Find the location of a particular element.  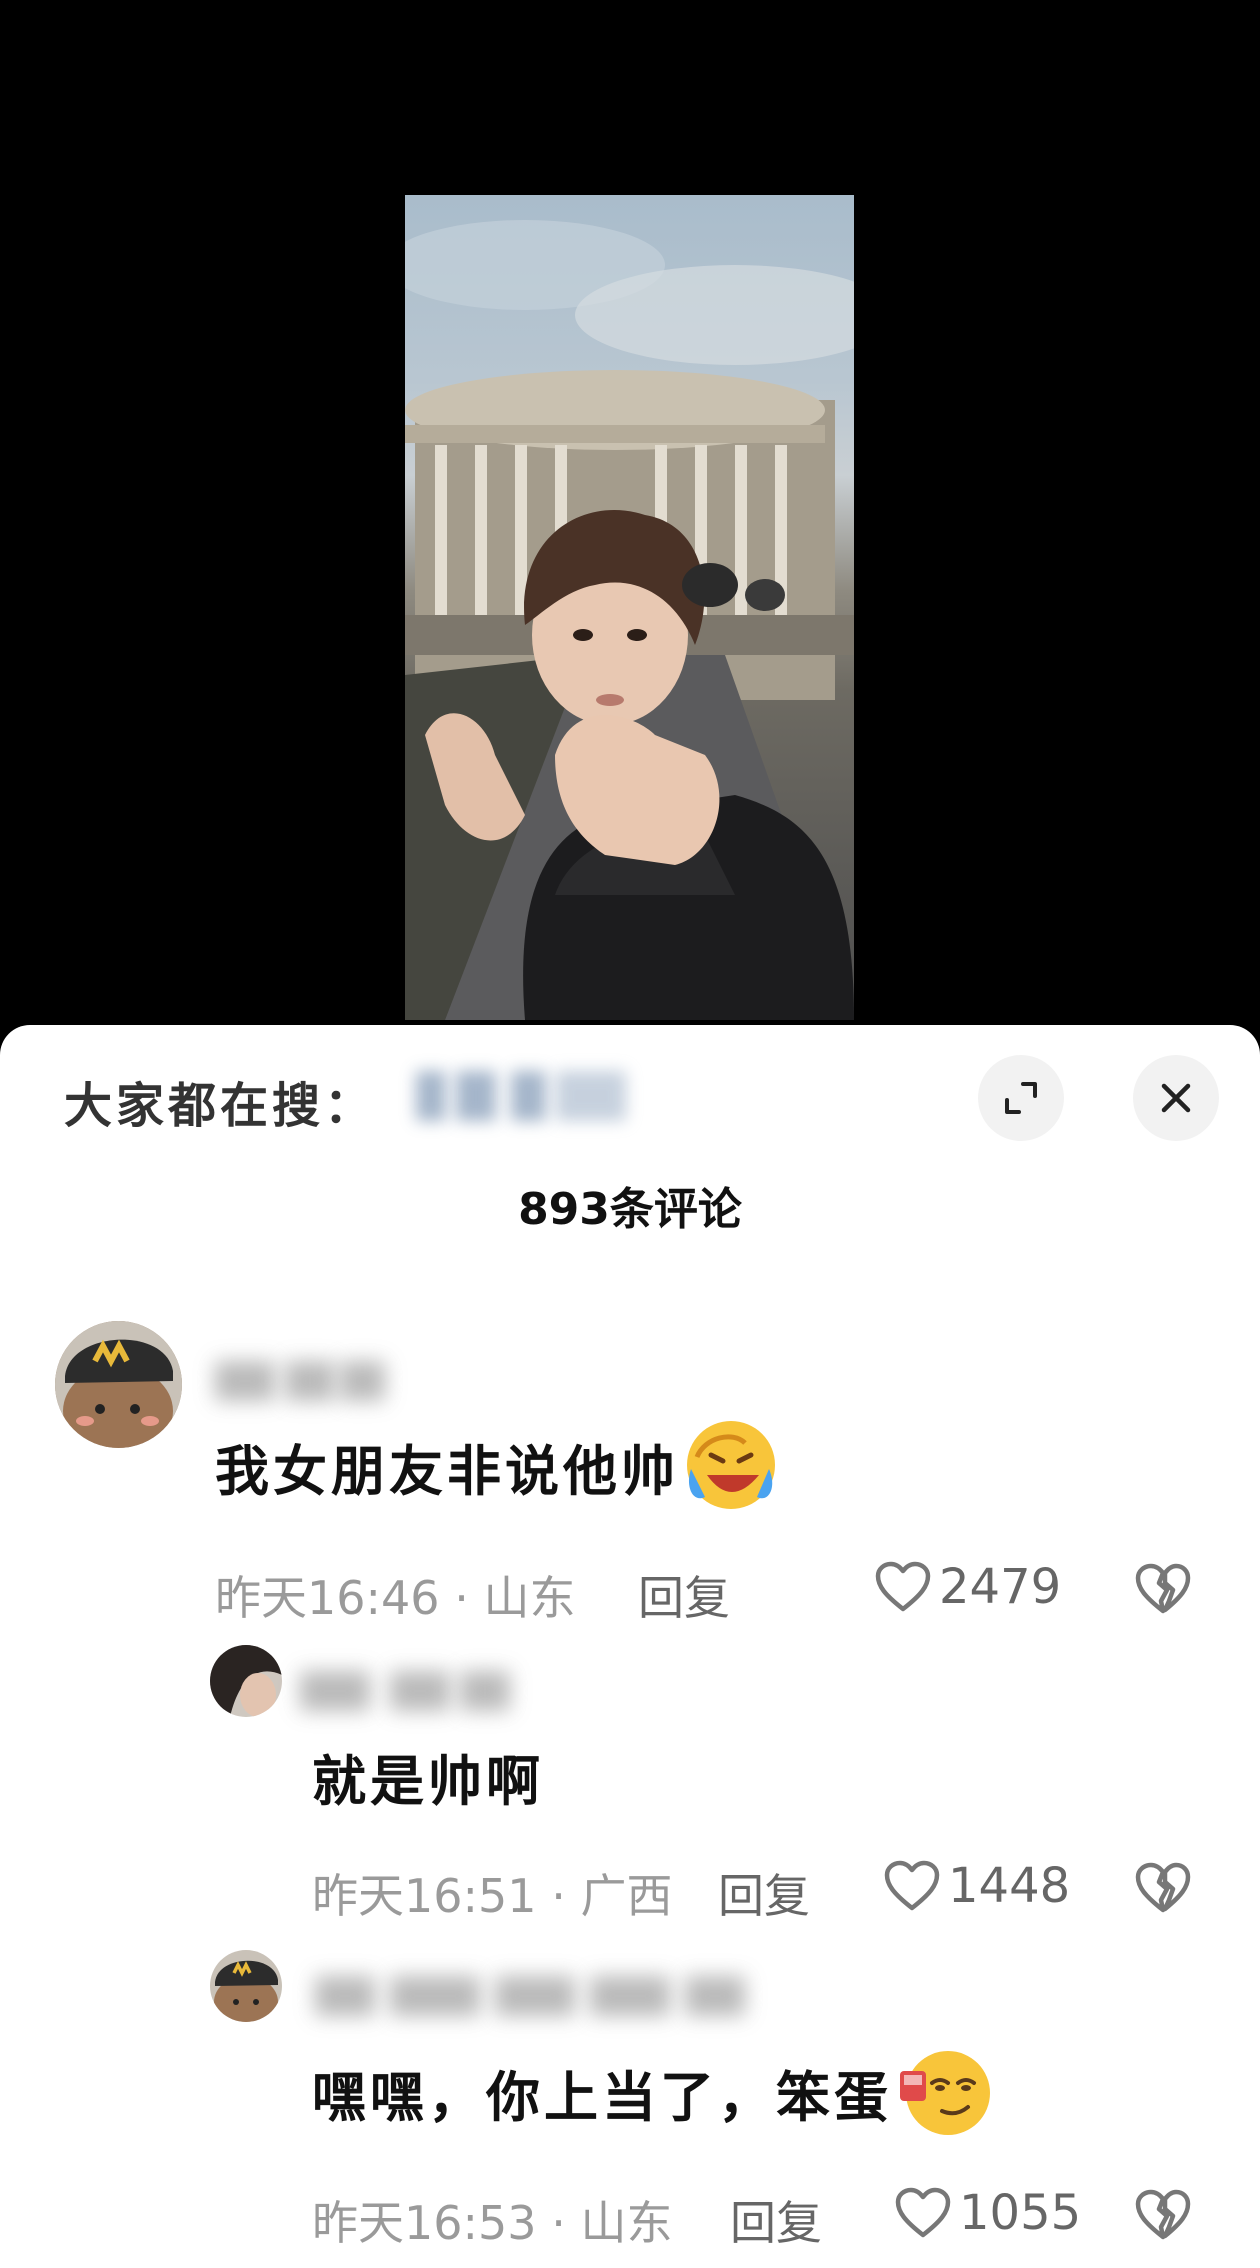

trending-search-row: 大家都在搜： is located at coordinates (220, 1101).